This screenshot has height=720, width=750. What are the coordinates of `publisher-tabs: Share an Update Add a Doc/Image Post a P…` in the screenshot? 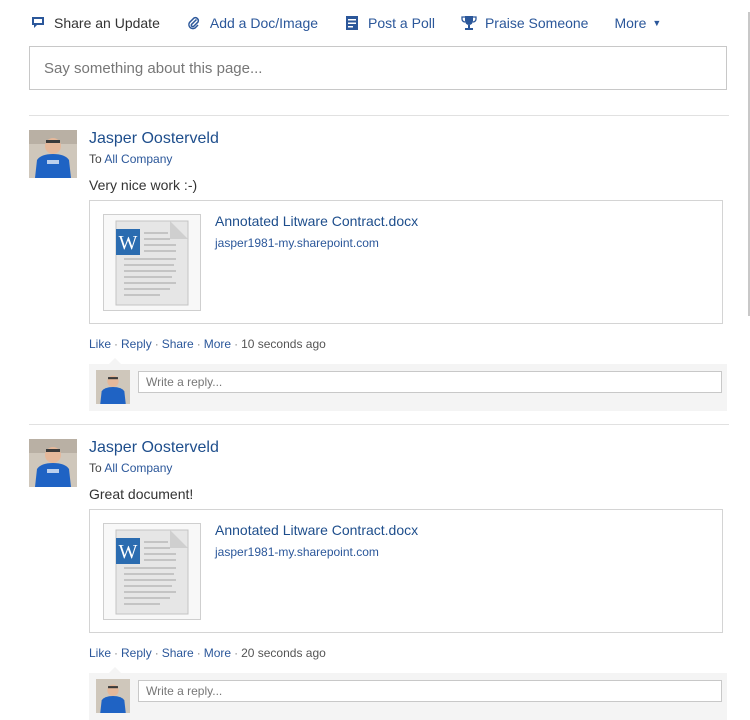 It's located at (358, 23).